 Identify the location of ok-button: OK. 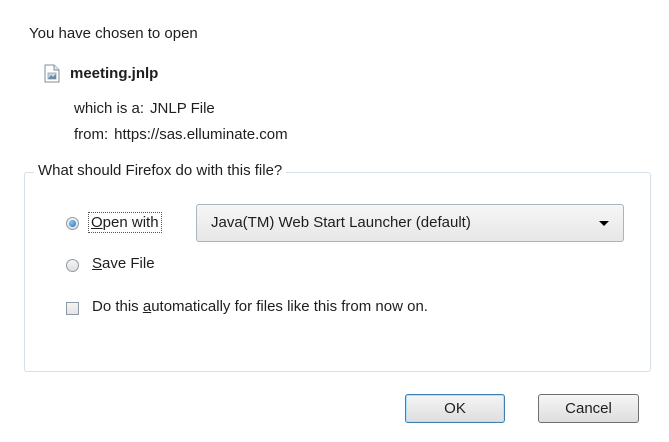
(455, 408).